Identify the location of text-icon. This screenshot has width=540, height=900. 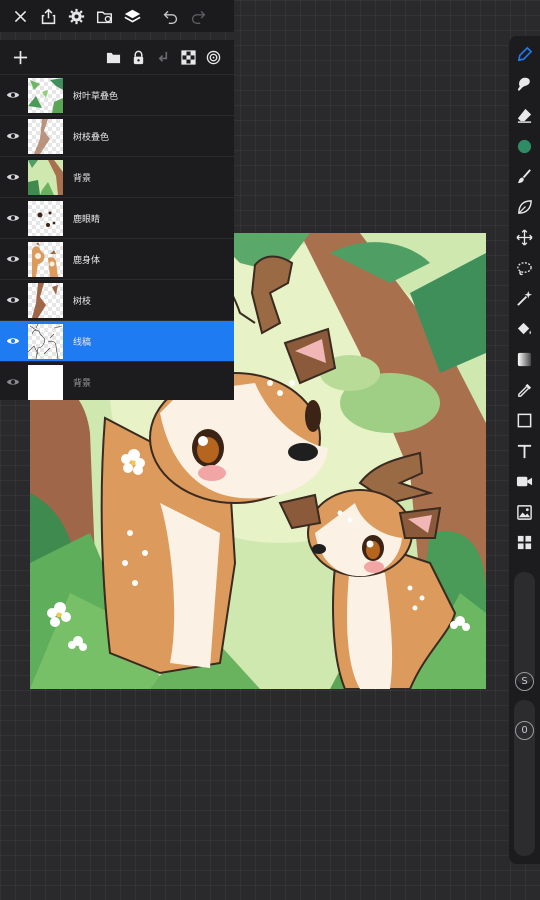
(524, 451).